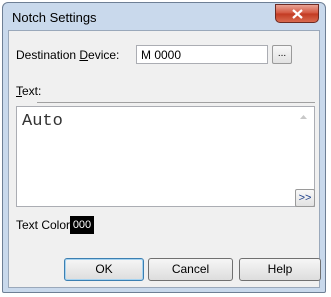 The height and width of the screenshot is (297, 331). I want to click on window-title: Notch Settings, so click(54, 17).